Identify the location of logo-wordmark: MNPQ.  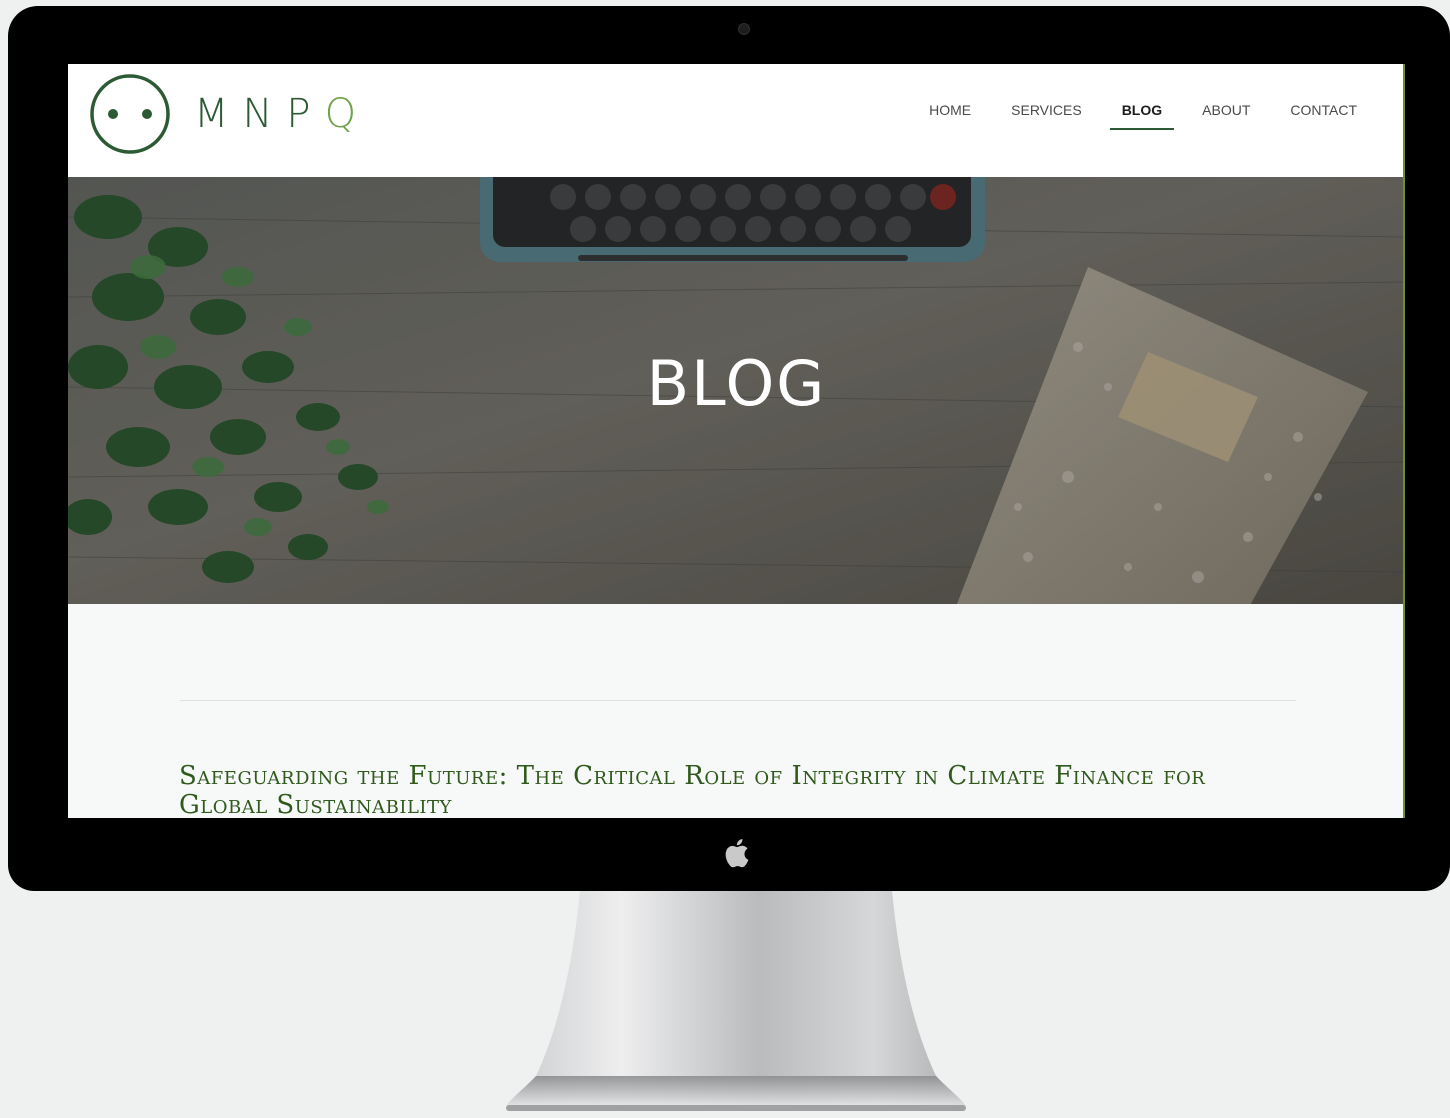
(282, 114).